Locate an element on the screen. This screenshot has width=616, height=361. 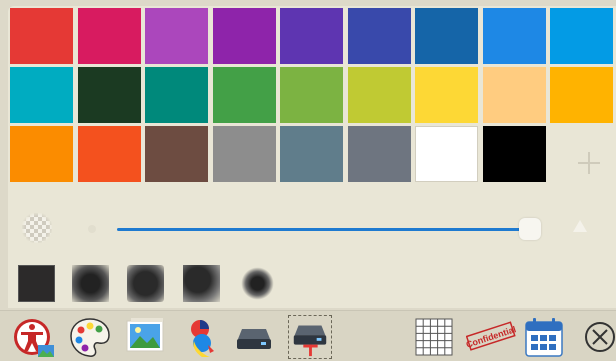
scanner-button is located at coordinates (254, 337).